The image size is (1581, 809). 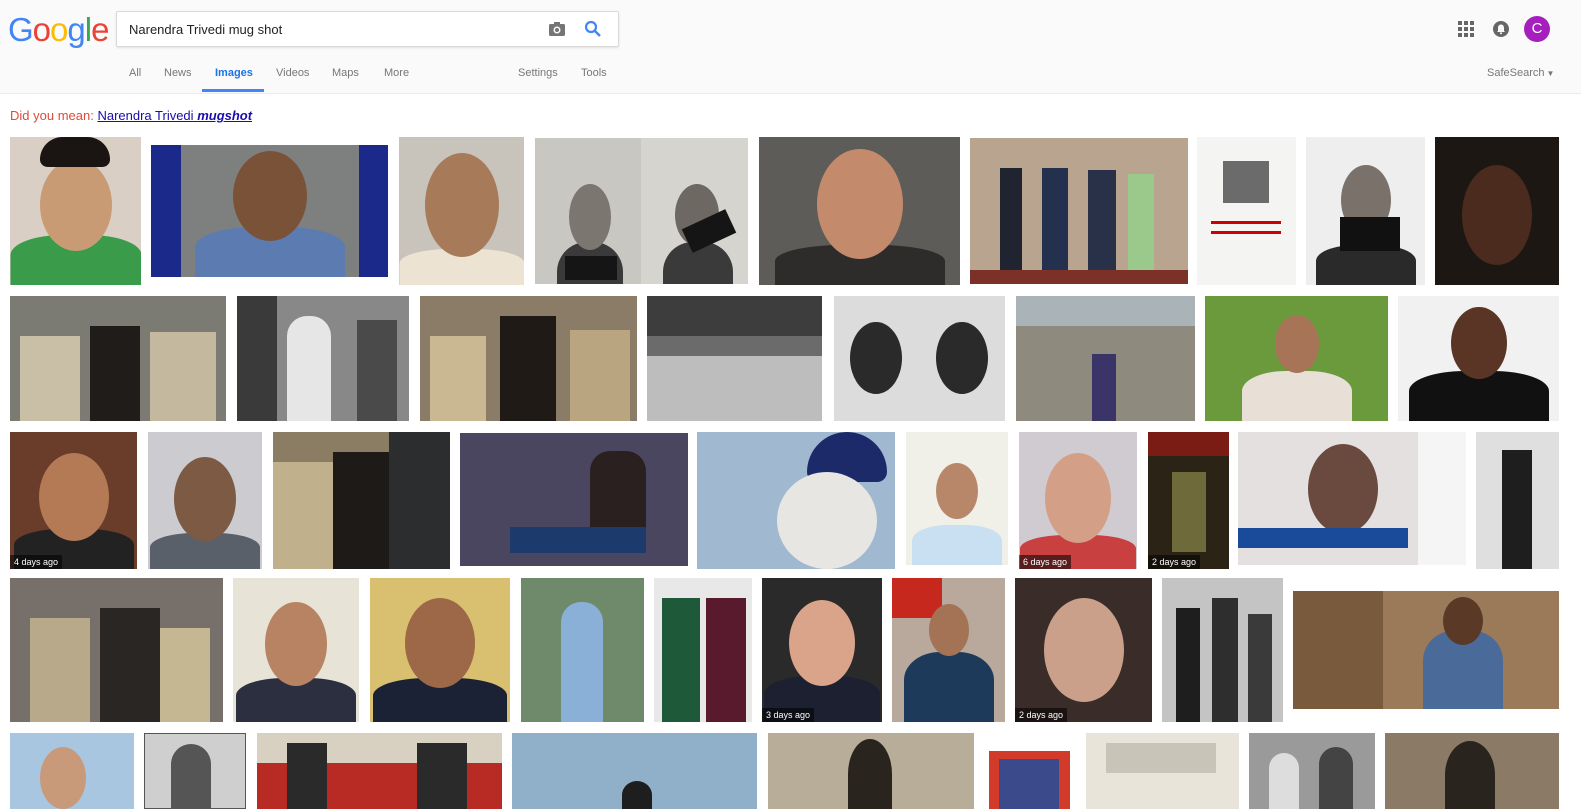 What do you see at coordinates (76, 29) in the screenshot?
I see `logo-letter: g` at bounding box center [76, 29].